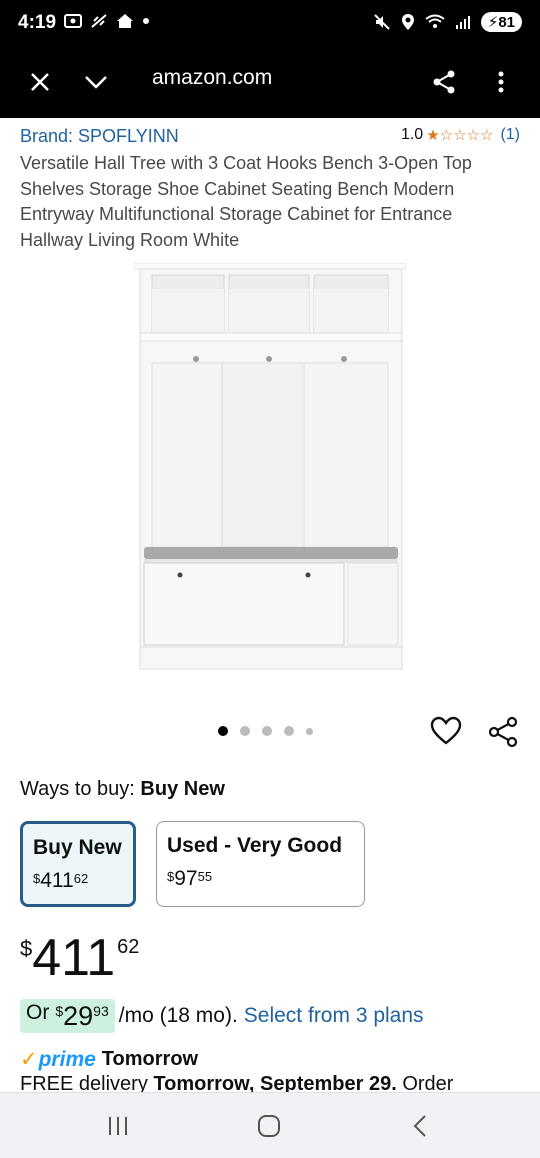 Image resolution: width=540 pixels, height=1158 pixels. I want to click on share-page-button, so click(444, 82).